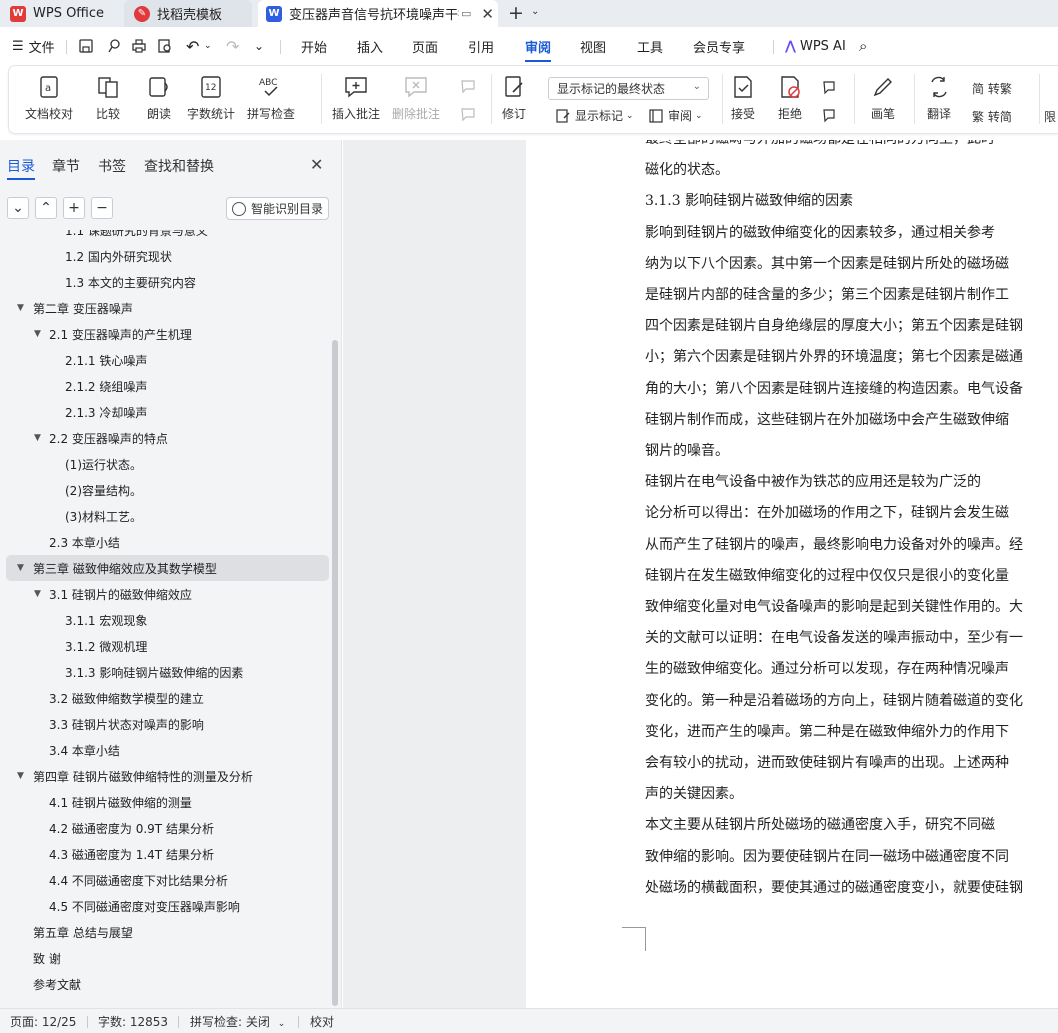 This screenshot has width=1058, height=1033. I want to click on word-count-button: 12 字数统计, so click(211, 98).